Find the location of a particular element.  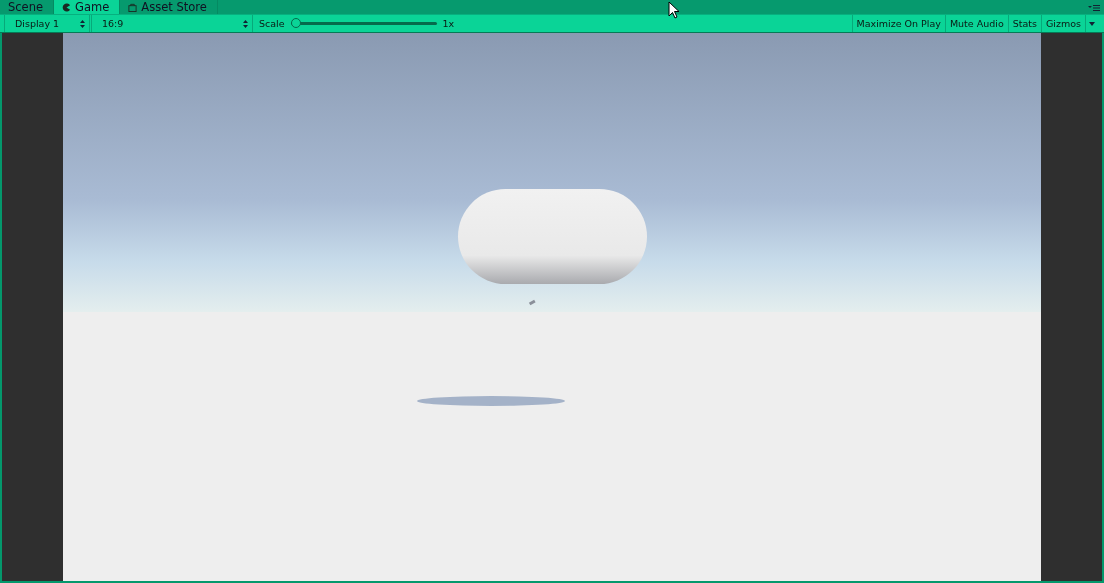

toggle-button: Stats is located at coordinates (1024, 23).